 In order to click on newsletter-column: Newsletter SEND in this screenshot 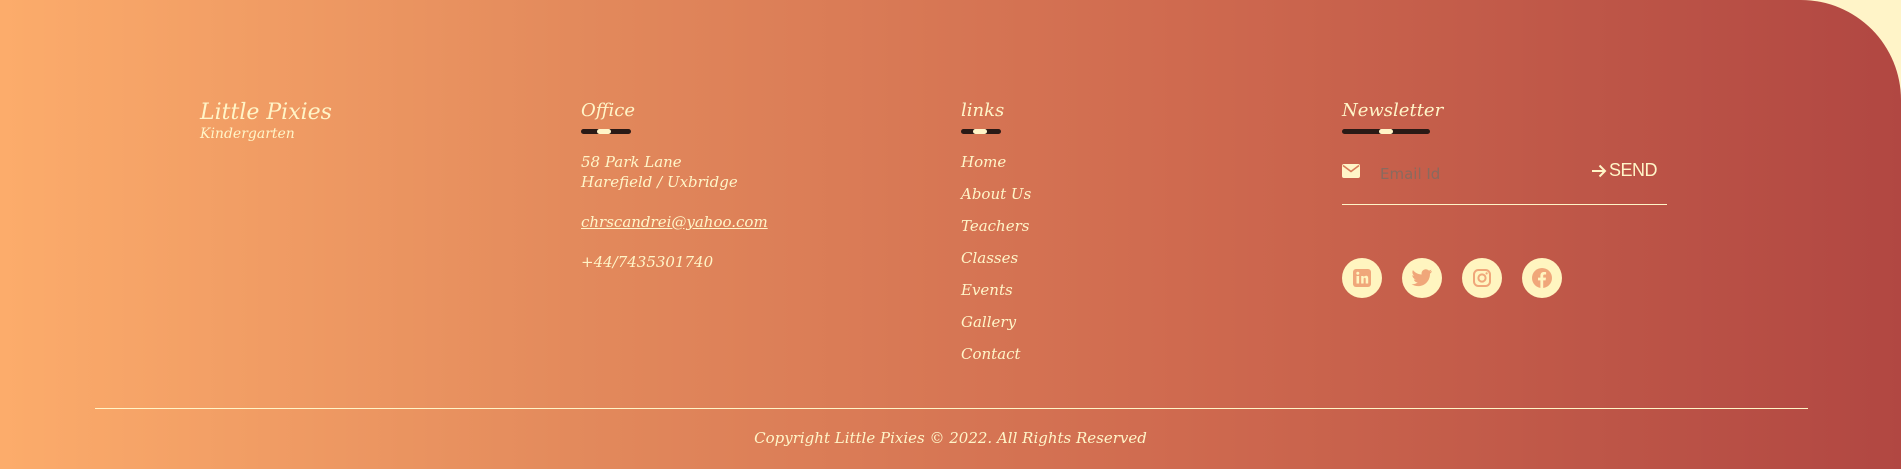, I will do `click(1504, 152)`.